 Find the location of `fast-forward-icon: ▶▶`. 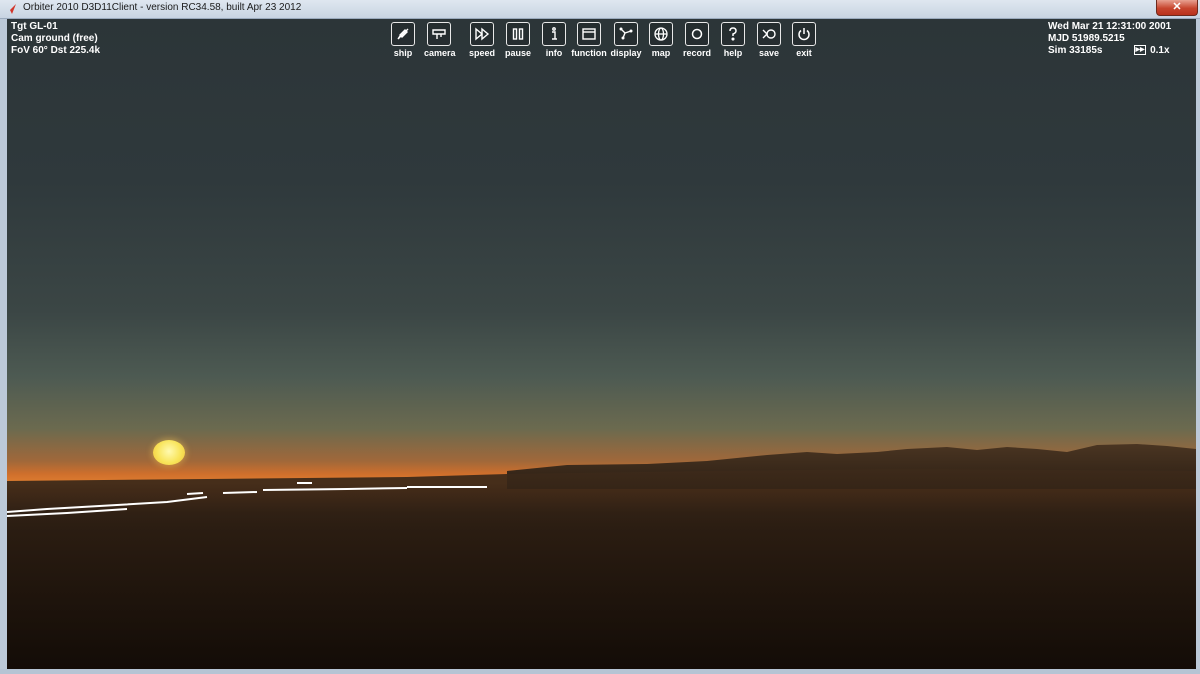

fast-forward-icon: ▶▶ is located at coordinates (1140, 50).